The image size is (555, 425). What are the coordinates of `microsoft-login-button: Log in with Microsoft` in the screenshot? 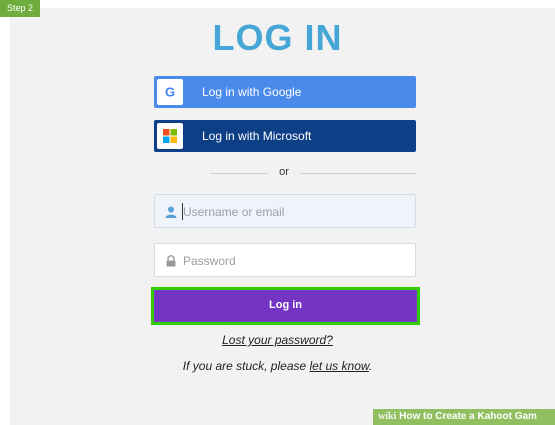 It's located at (285, 136).